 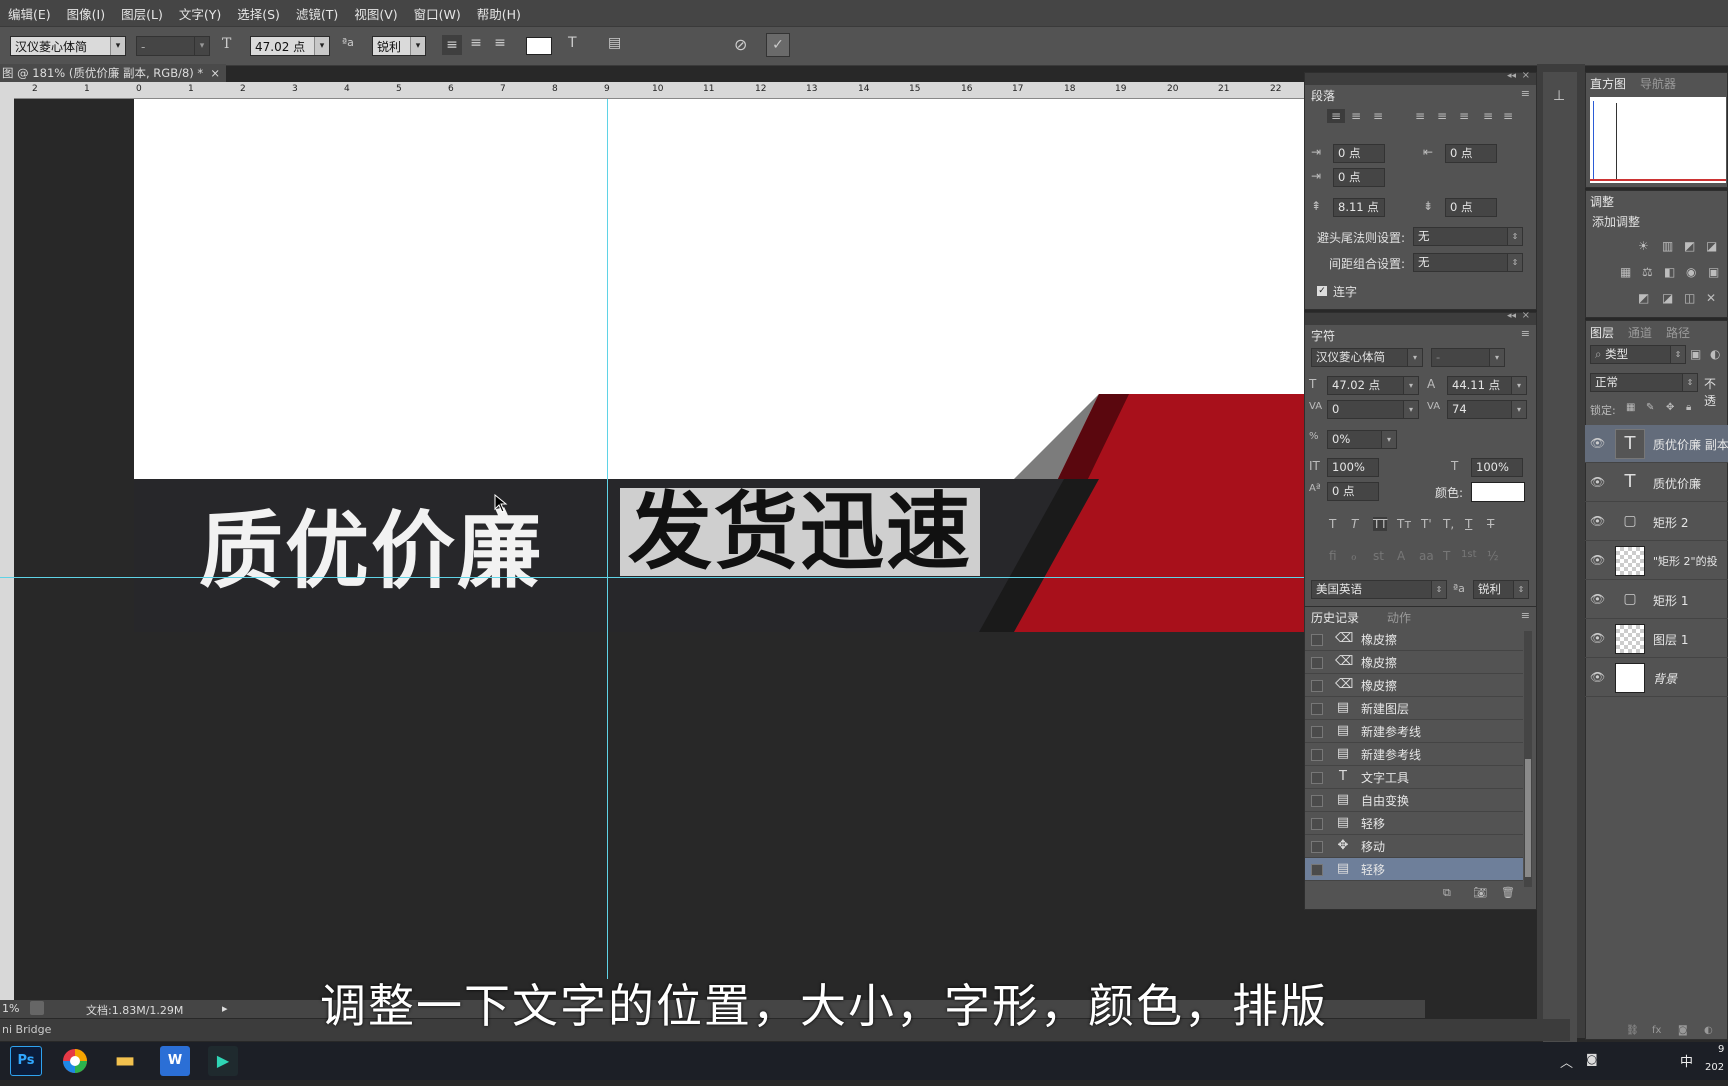 What do you see at coordinates (1525, 615) in the screenshot?
I see `panel-menu-icon: ≡` at bounding box center [1525, 615].